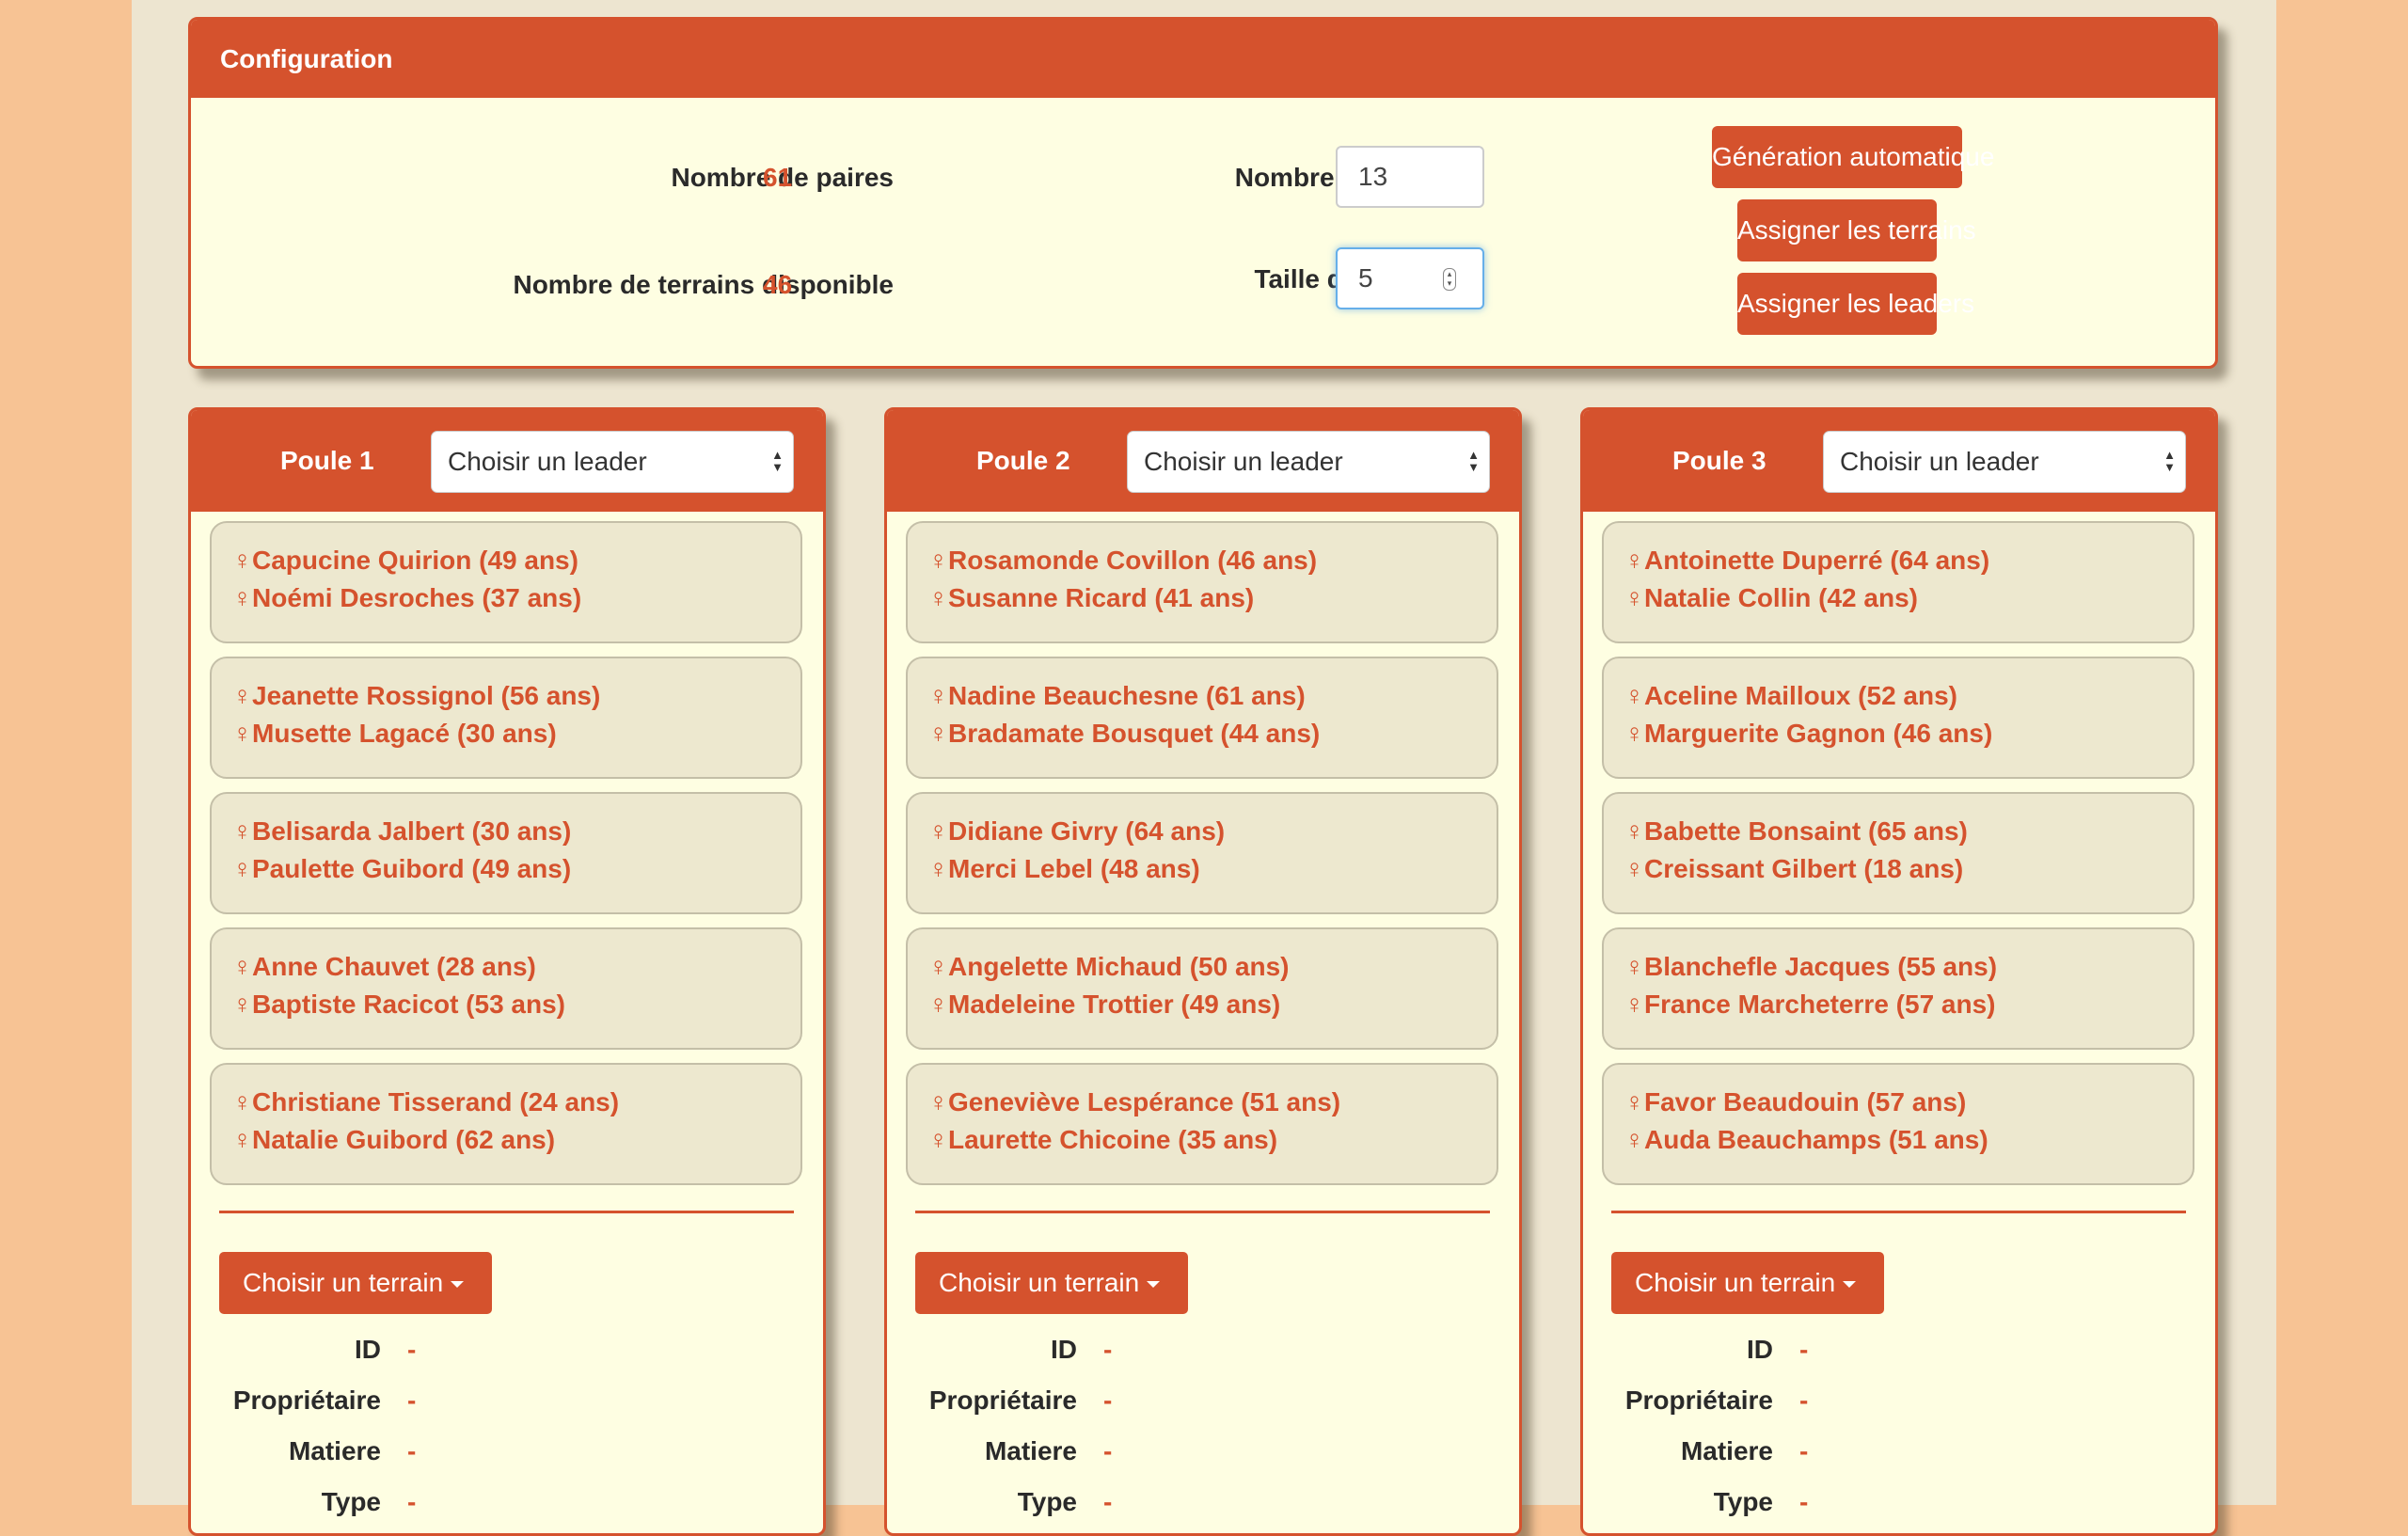  I want to click on generation-automatique-button: Génération automatique, so click(1853, 157).